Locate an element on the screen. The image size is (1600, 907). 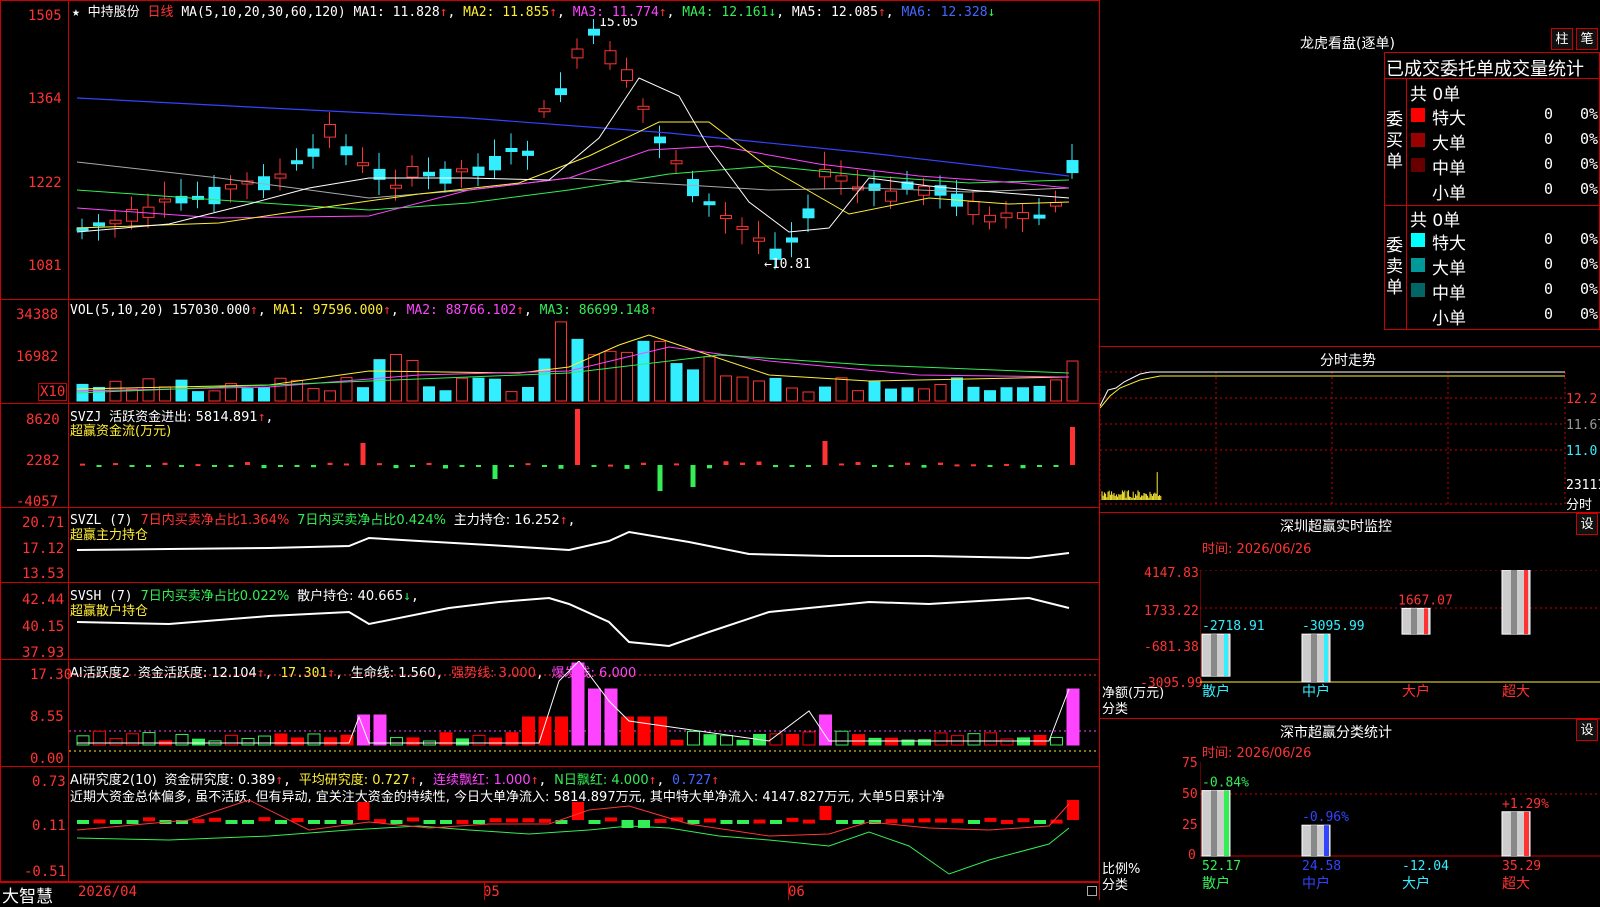
order-count: 0 is located at coordinates (1549, 114).